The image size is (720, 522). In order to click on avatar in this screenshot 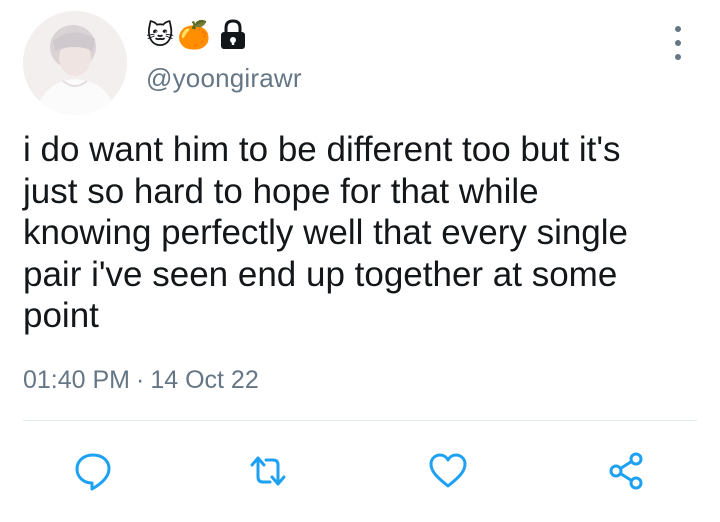, I will do `click(75, 63)`.